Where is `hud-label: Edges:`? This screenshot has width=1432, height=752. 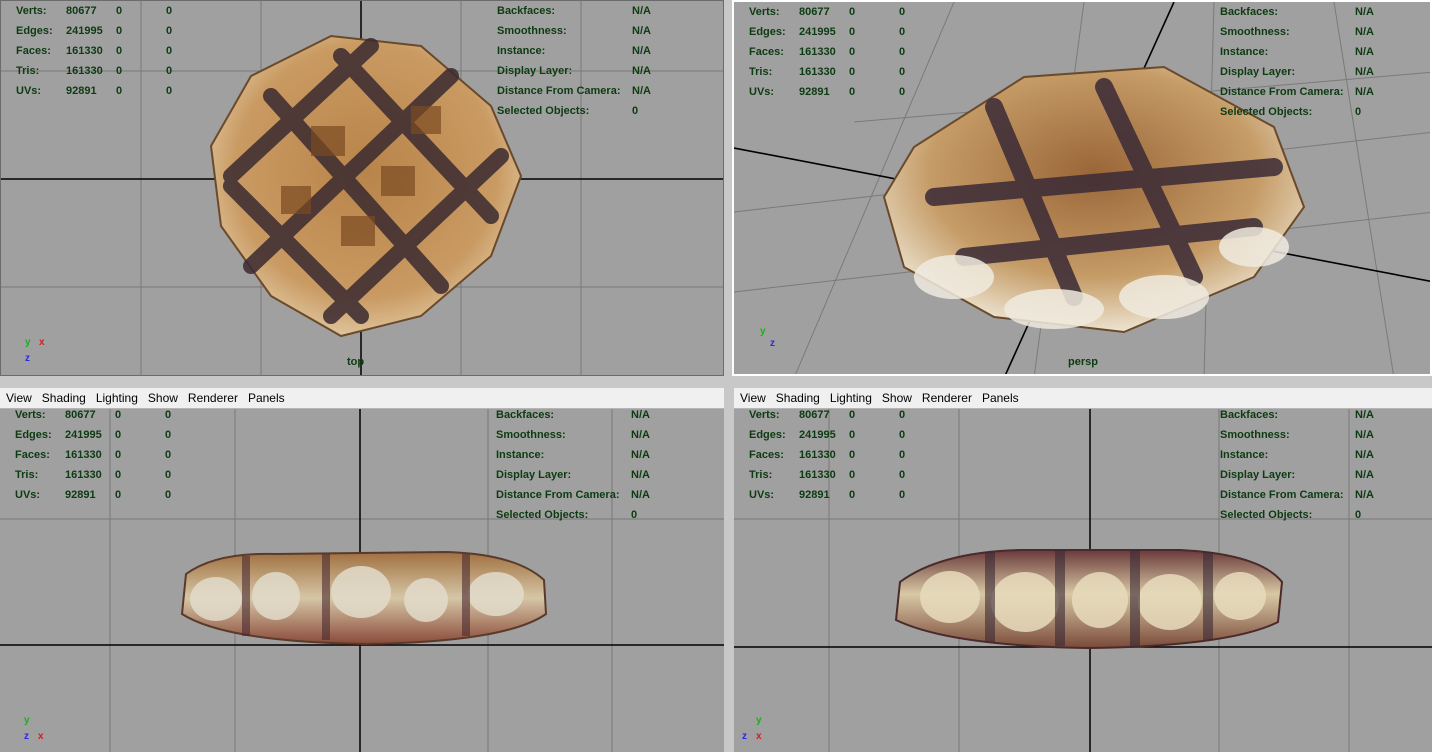 hud-label: Edges: is located at coordinates (767, 32).